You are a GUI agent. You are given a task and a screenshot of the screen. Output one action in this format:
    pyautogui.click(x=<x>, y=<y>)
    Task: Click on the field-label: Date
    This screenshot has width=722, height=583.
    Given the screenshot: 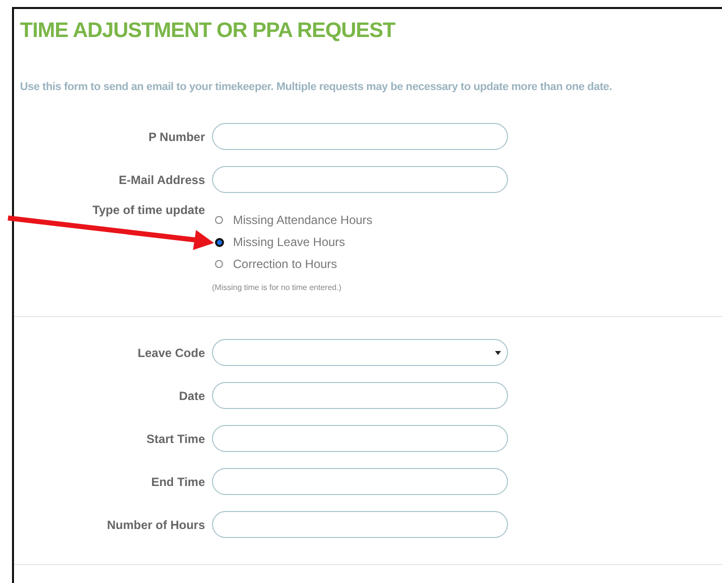 What is the action you would take?
    pyautogui.click(x=192, y=395)
    